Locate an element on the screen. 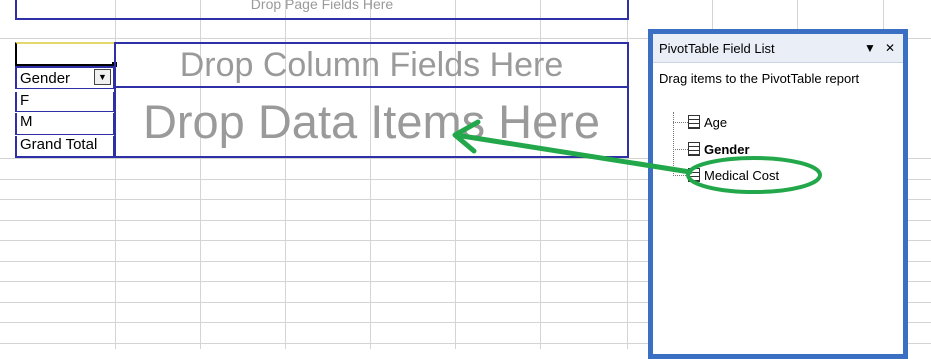 This screenshot has width=931, height=359. field-list-header: PivotTable Field List ▼ ✕ is located at coordinates (778, 48).